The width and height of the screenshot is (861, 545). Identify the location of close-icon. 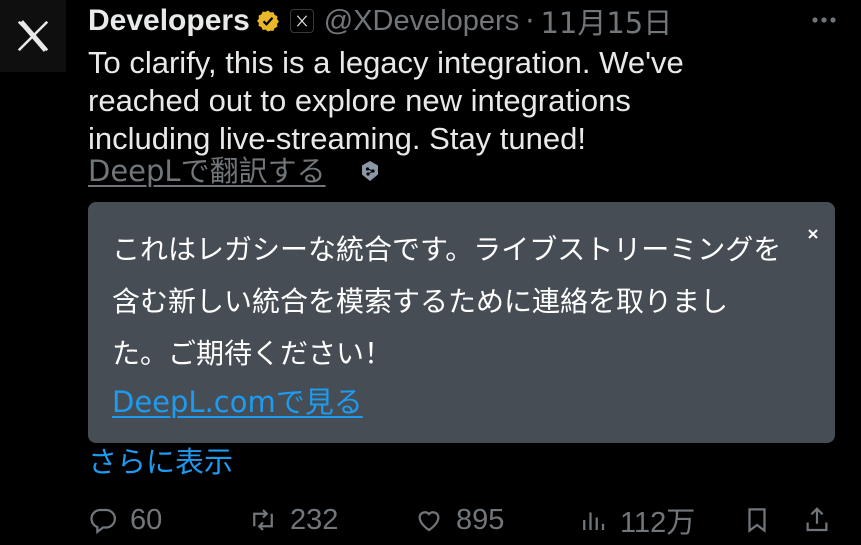
(813, 234).